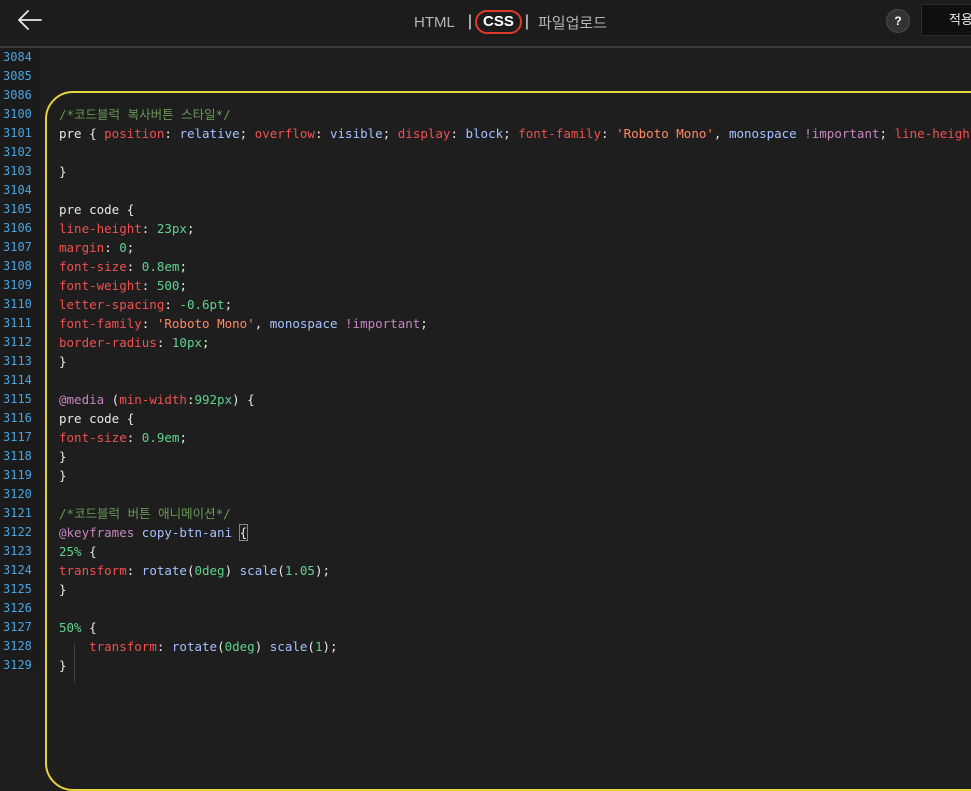  Describe the element at coordinates (485, 437) in the screenshot. I see `code-line: 3117 font-size: 0.9em;` at that location.